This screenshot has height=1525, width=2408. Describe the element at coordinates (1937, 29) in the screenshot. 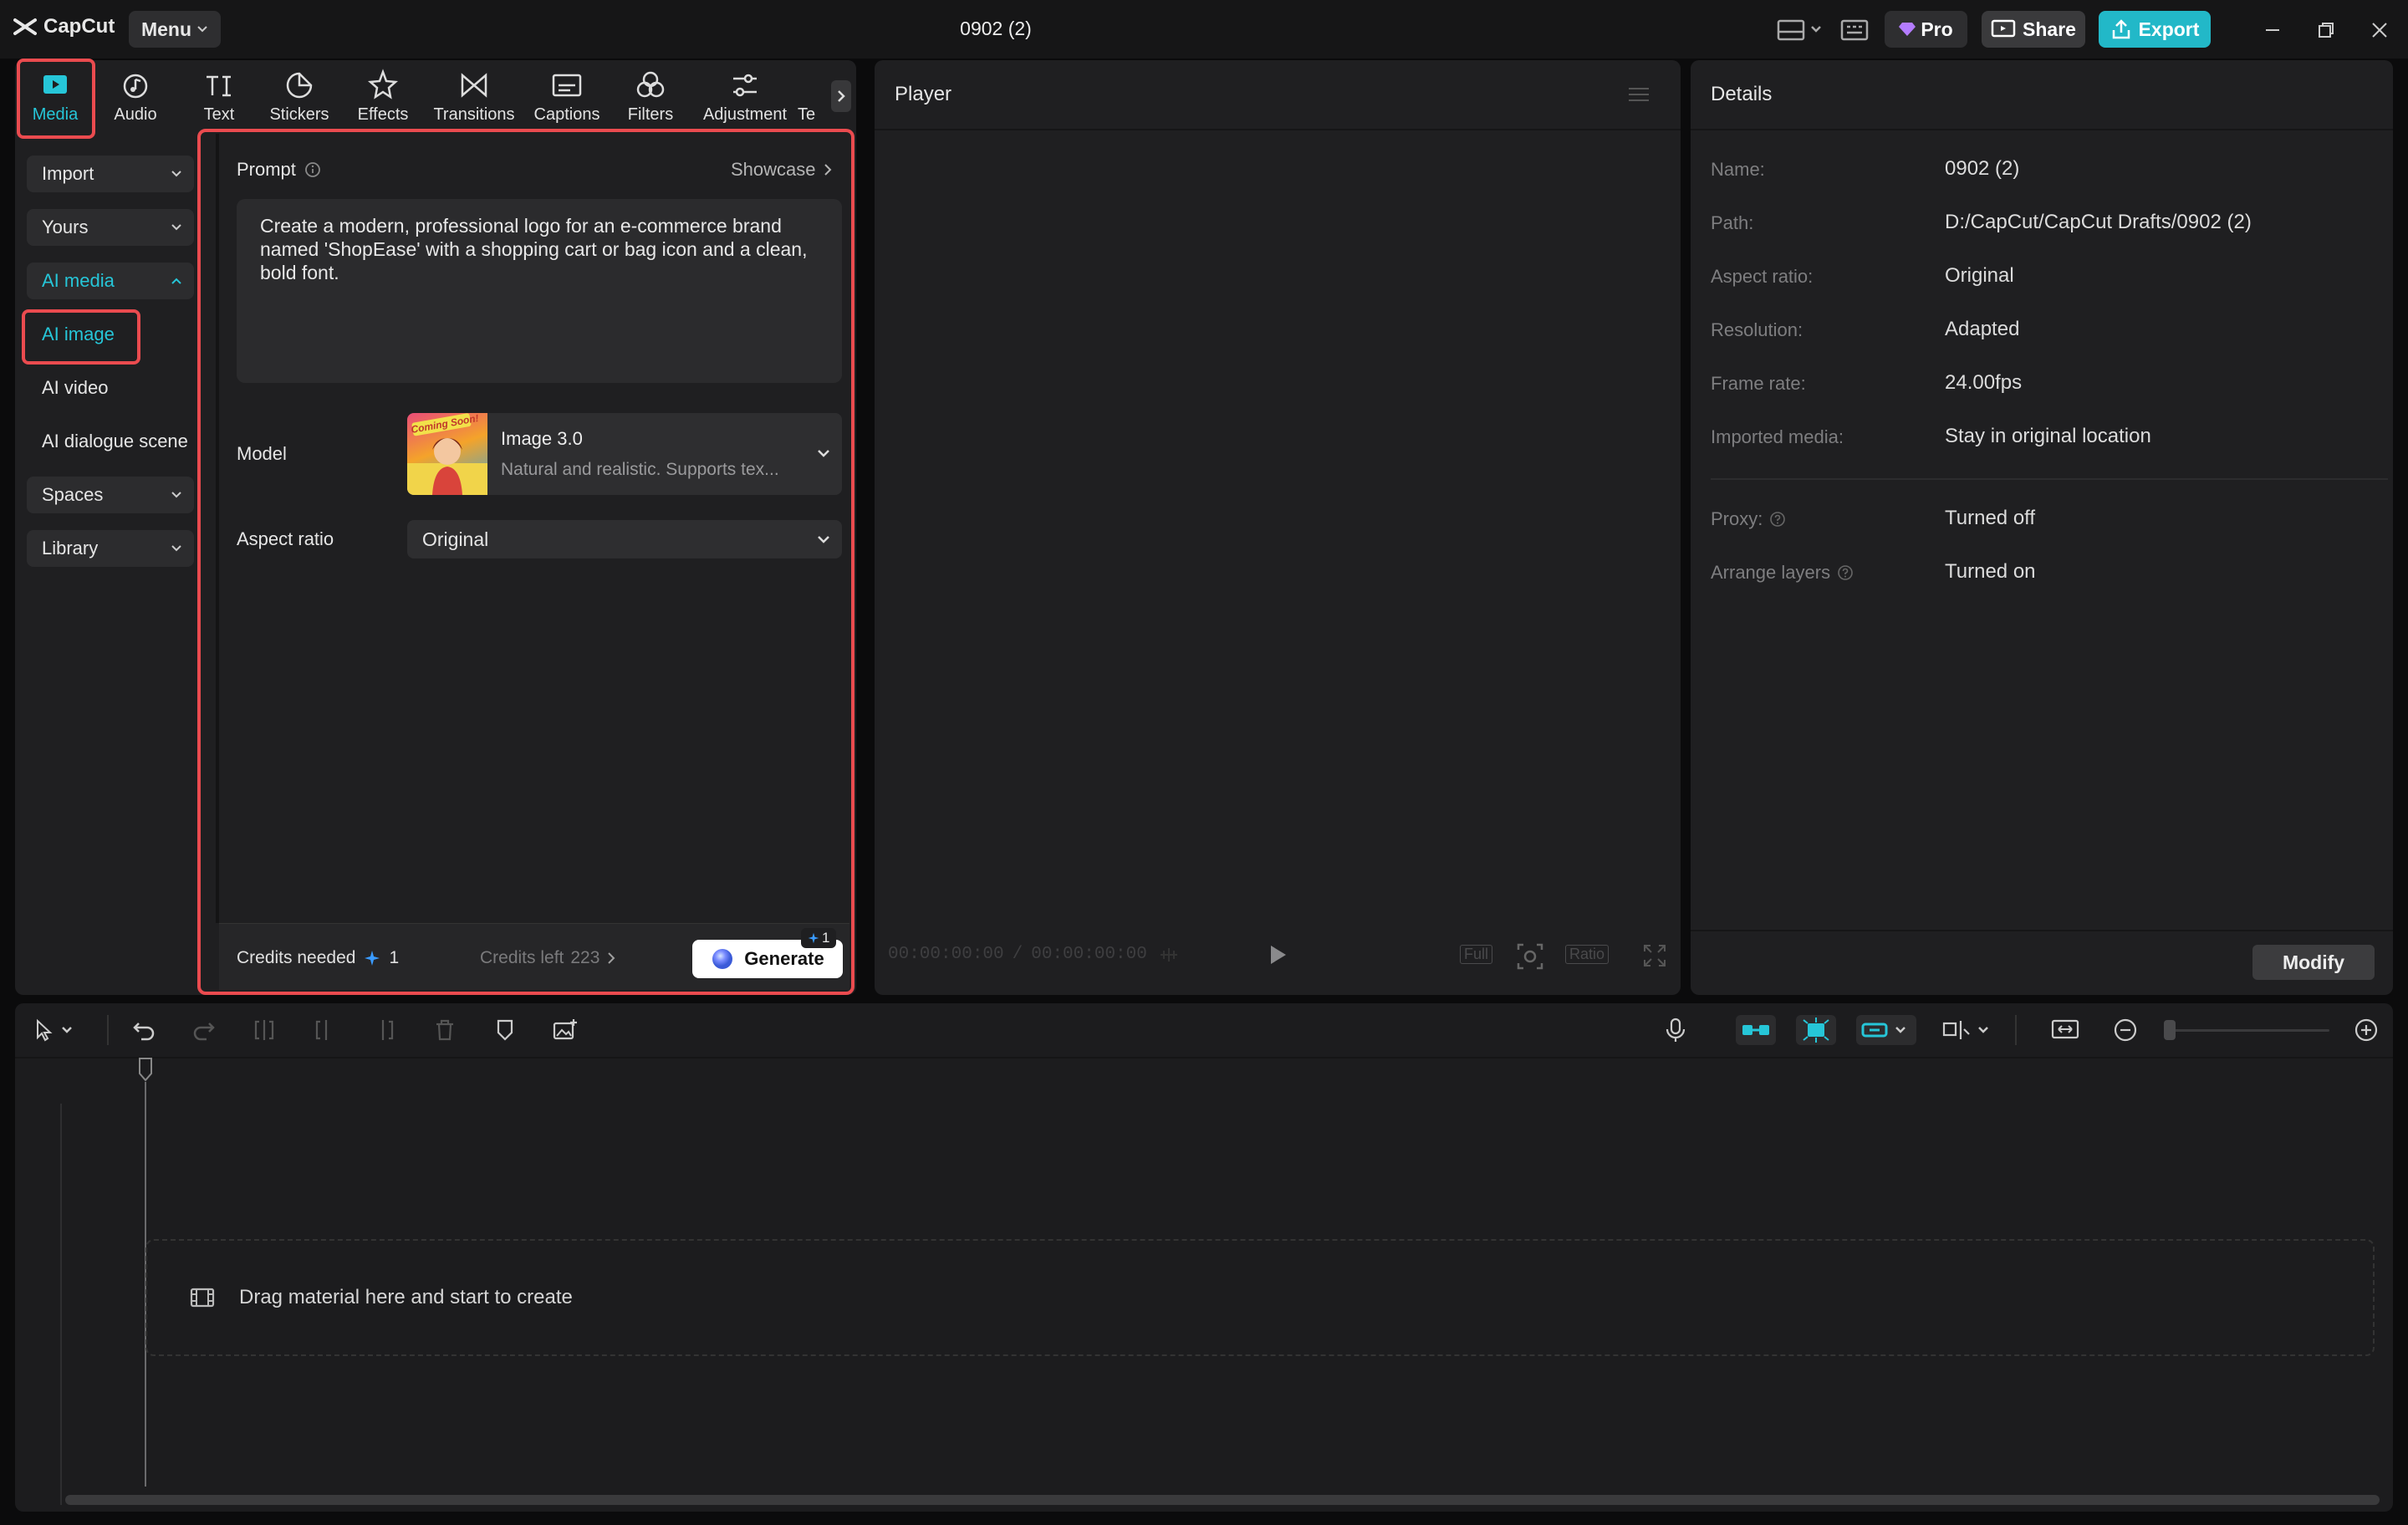

I see `pro-label: Pro` at that location.